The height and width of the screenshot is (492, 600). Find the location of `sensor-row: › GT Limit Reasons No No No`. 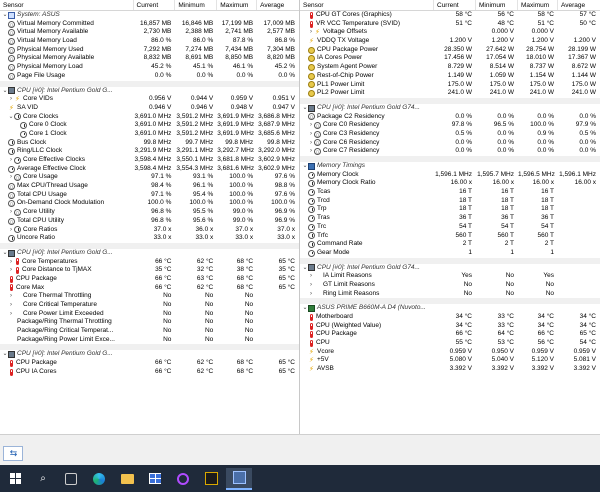

sensor-row: › GT Limit Reasons No No No is located at coordinates (450, 285).